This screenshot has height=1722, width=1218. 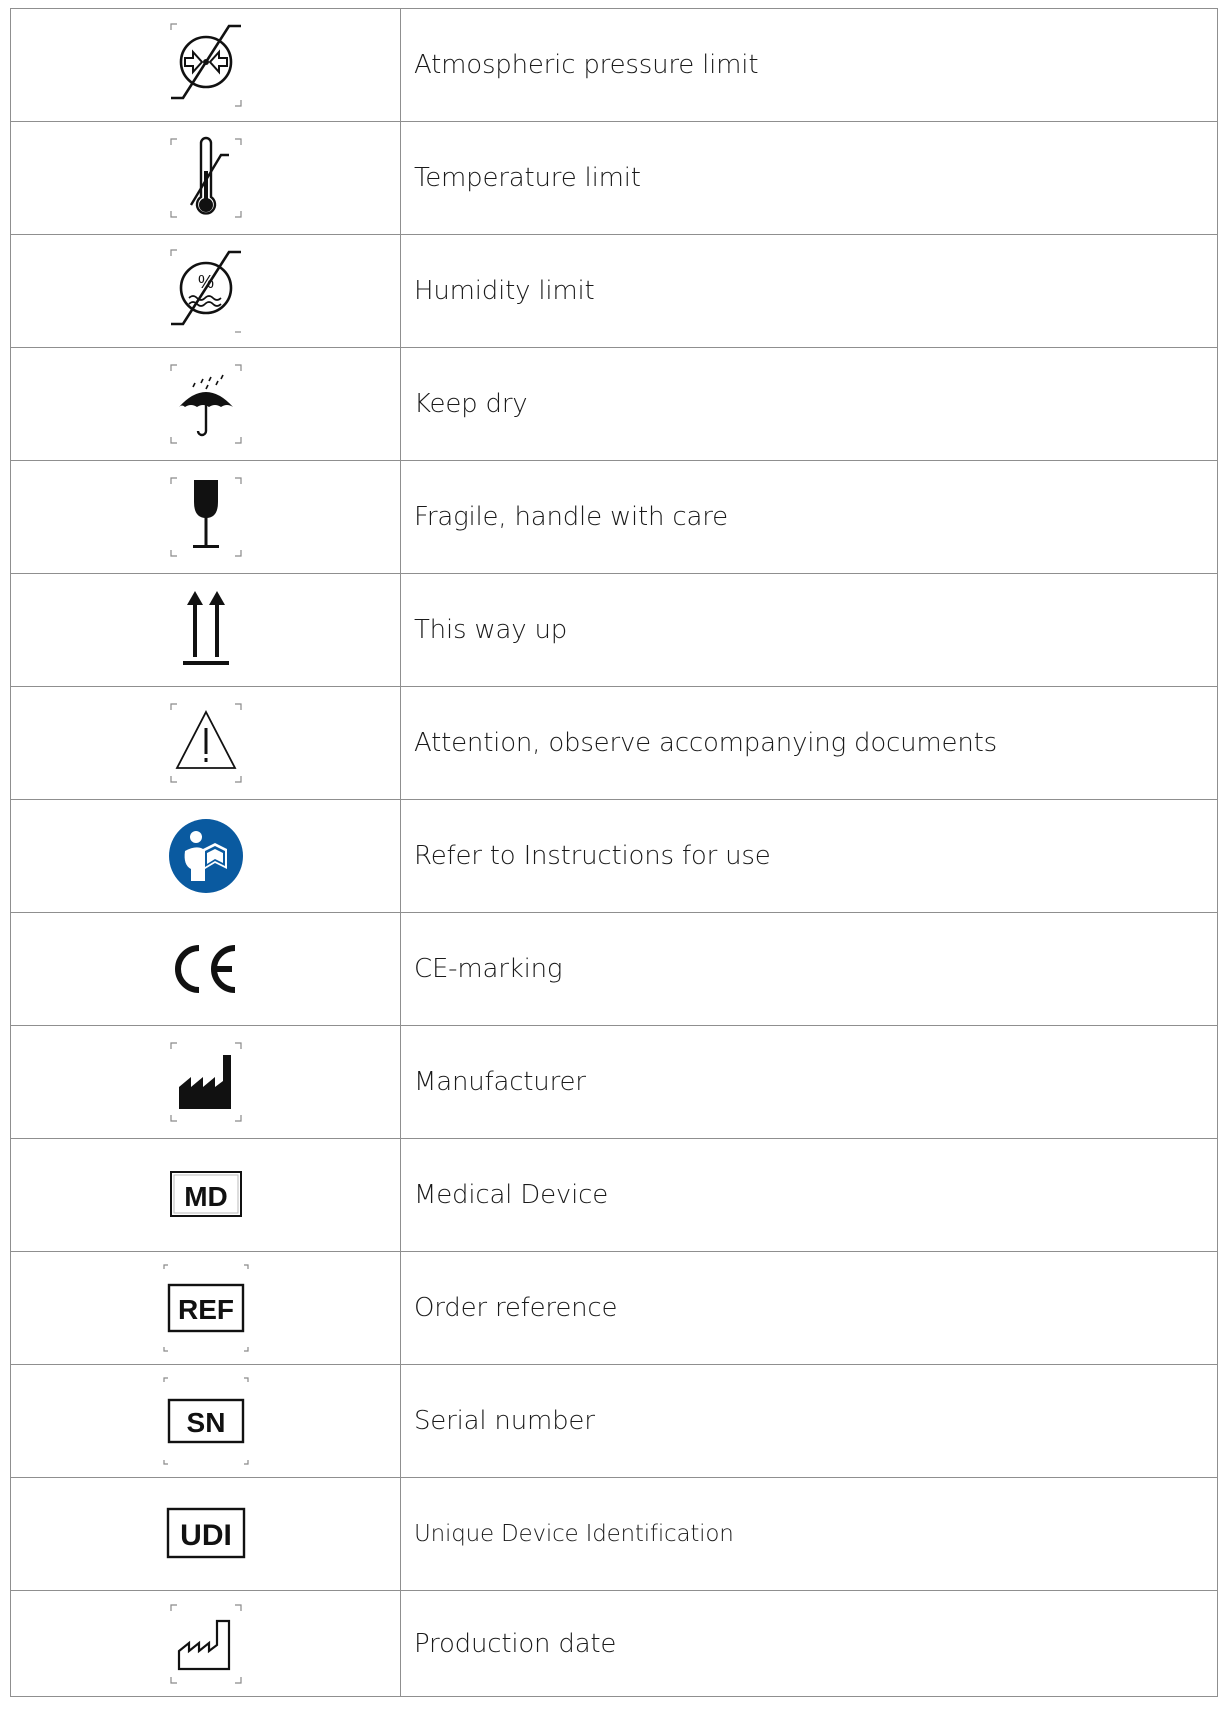 I want to click on symbol-description: Atmospheric pressure limit, so click(x=809, y=65).